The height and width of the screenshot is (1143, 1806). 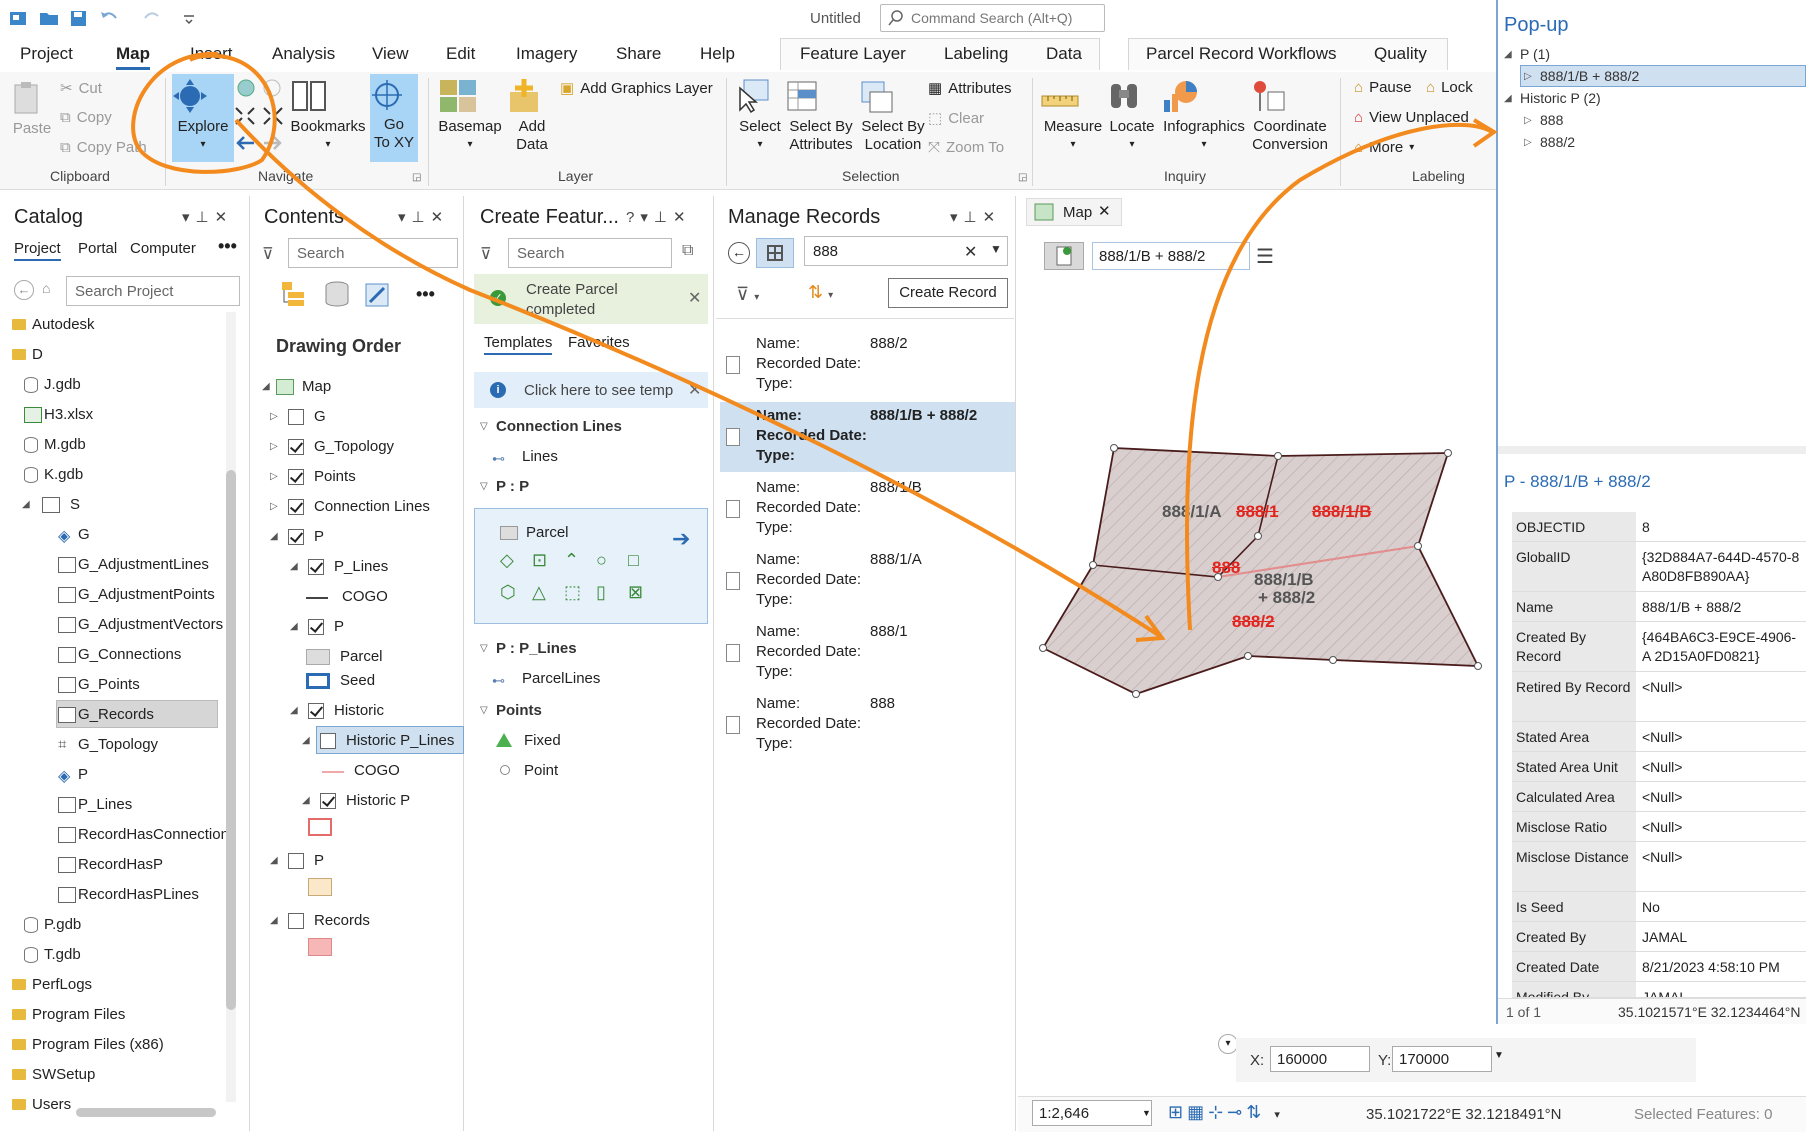 I want to click on dismiss-info-icon: ✕, so click(x=694, y=390).